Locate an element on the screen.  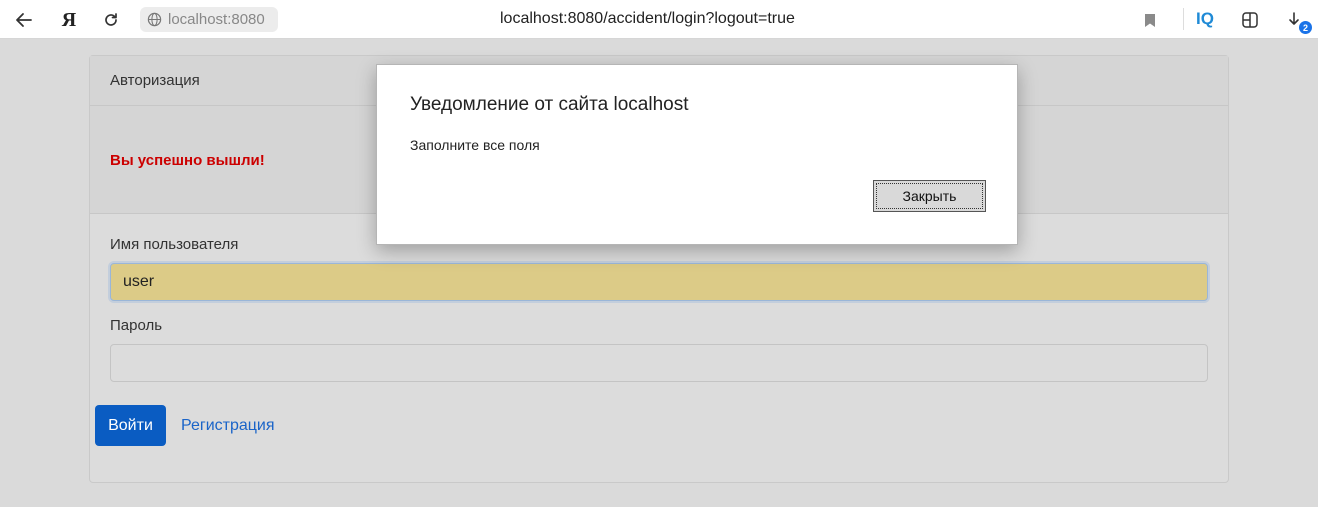
site-info-chip: localhost:8080 is located at coordinates (209, 19).